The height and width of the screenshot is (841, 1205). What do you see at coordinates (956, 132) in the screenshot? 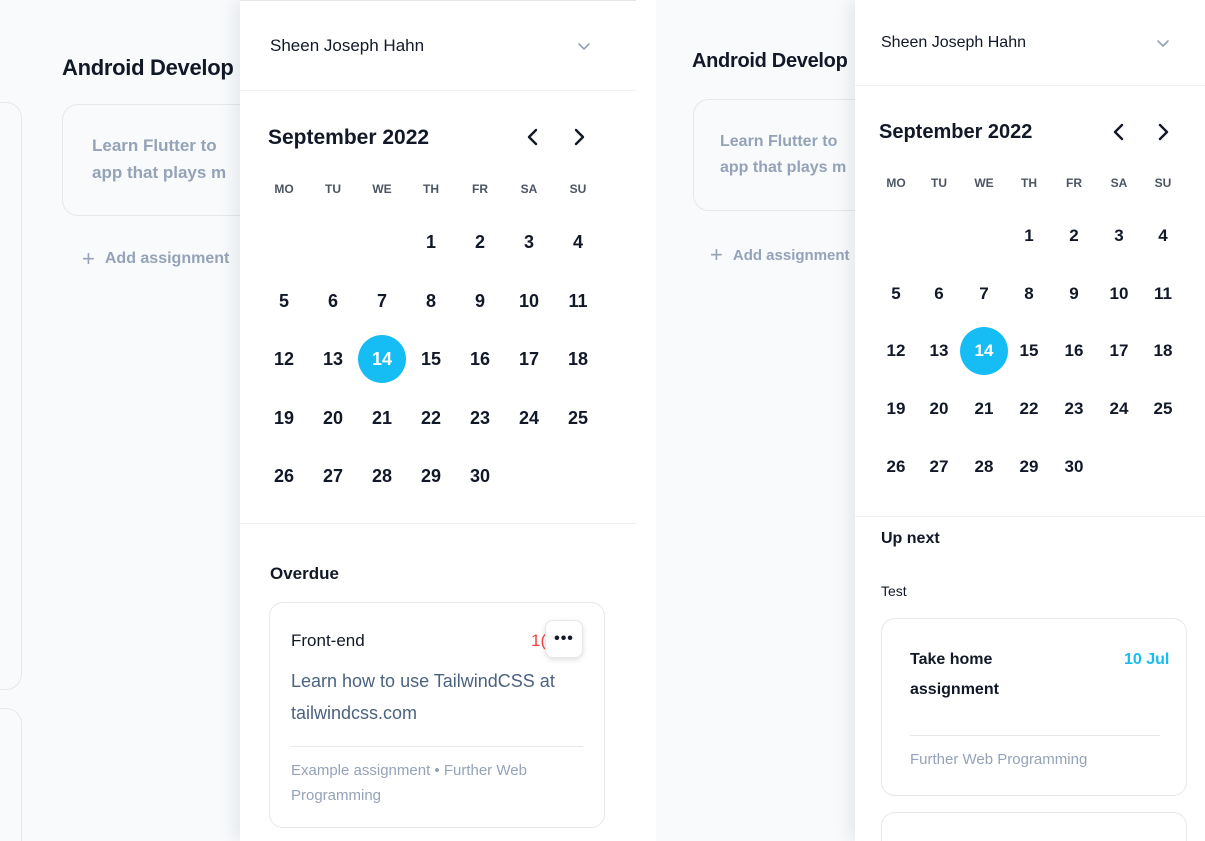
I see `calendar-month-label: September 2022` at bounding box center [956, 132].